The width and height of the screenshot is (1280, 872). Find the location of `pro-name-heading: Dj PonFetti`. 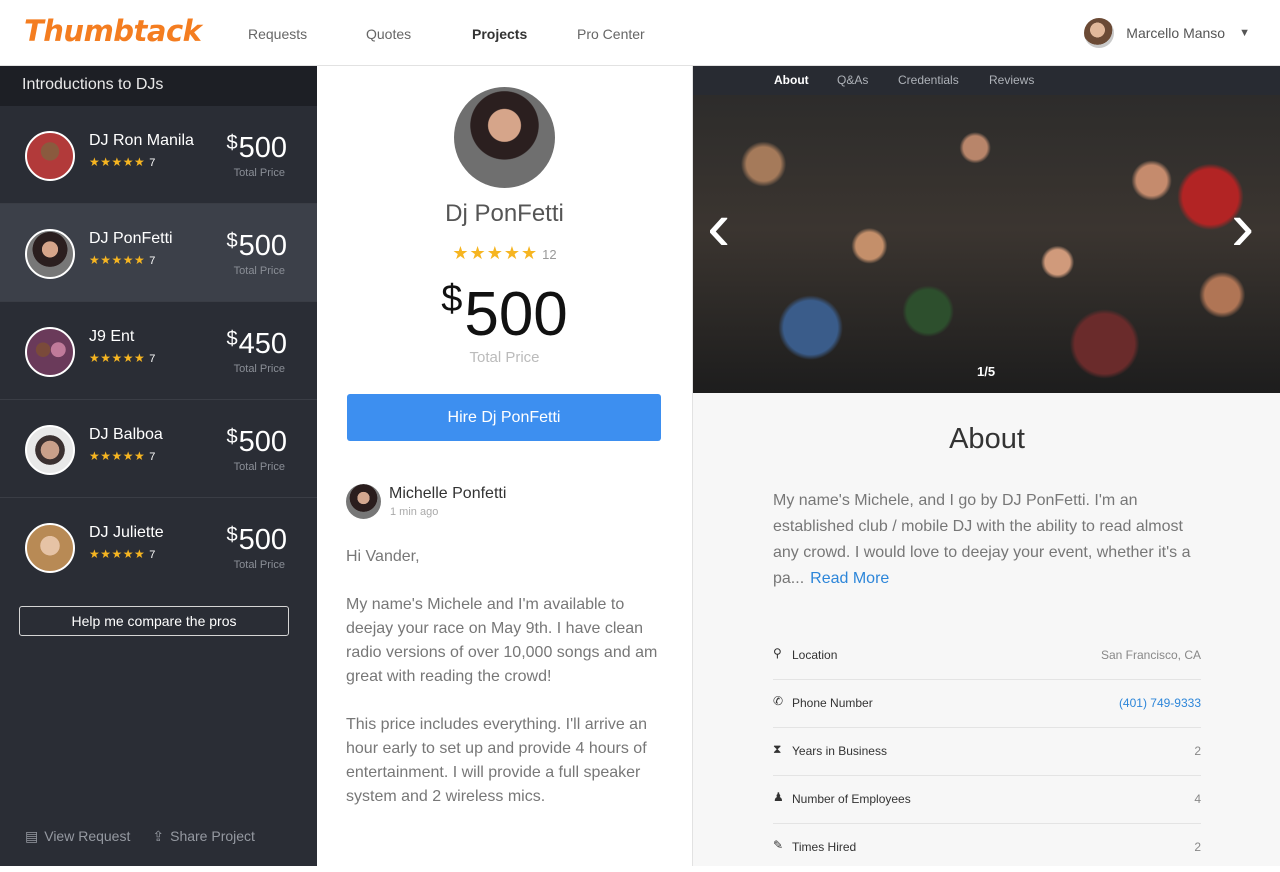

pro-name-heading: Dj PonFetti is located at coordinates (504, 213).